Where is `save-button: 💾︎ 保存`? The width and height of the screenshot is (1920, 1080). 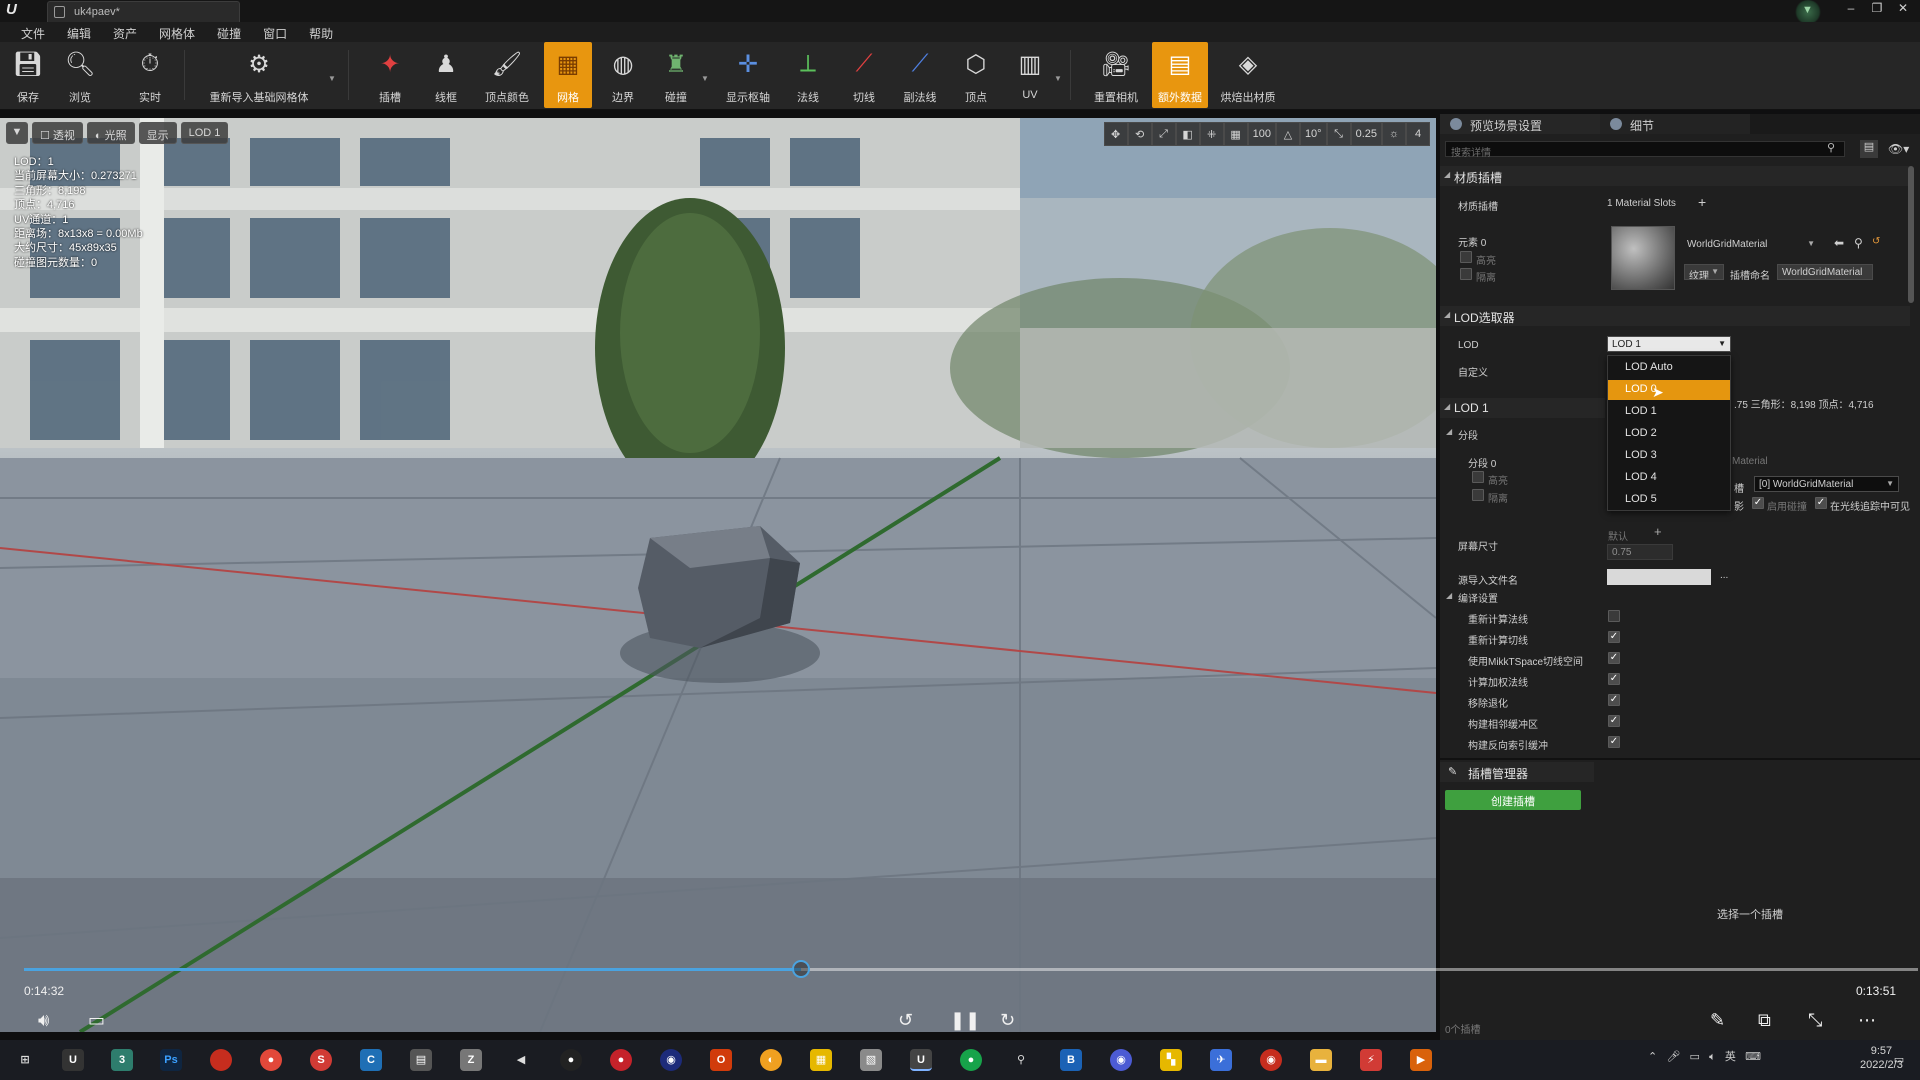 save-button: 💾︎ 保存 is located at coordinates (28, 75).